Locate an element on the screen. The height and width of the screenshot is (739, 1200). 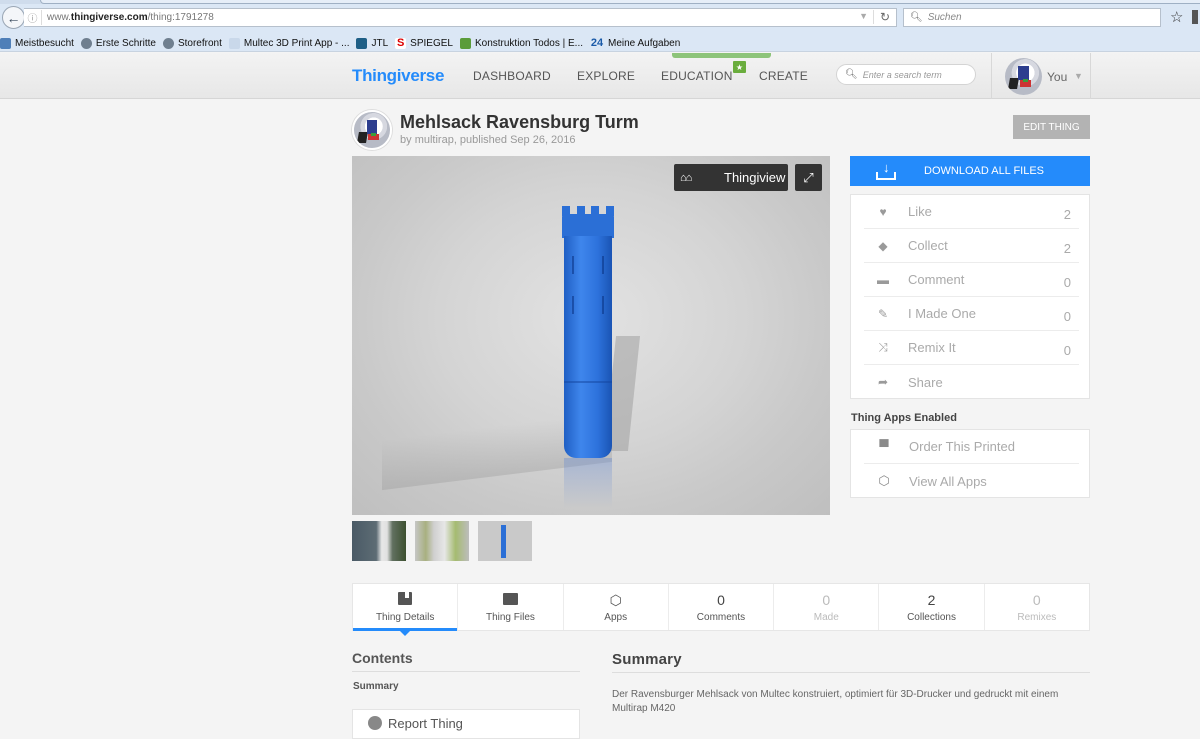
tab-label: Made is located at coordinates (826, 617).